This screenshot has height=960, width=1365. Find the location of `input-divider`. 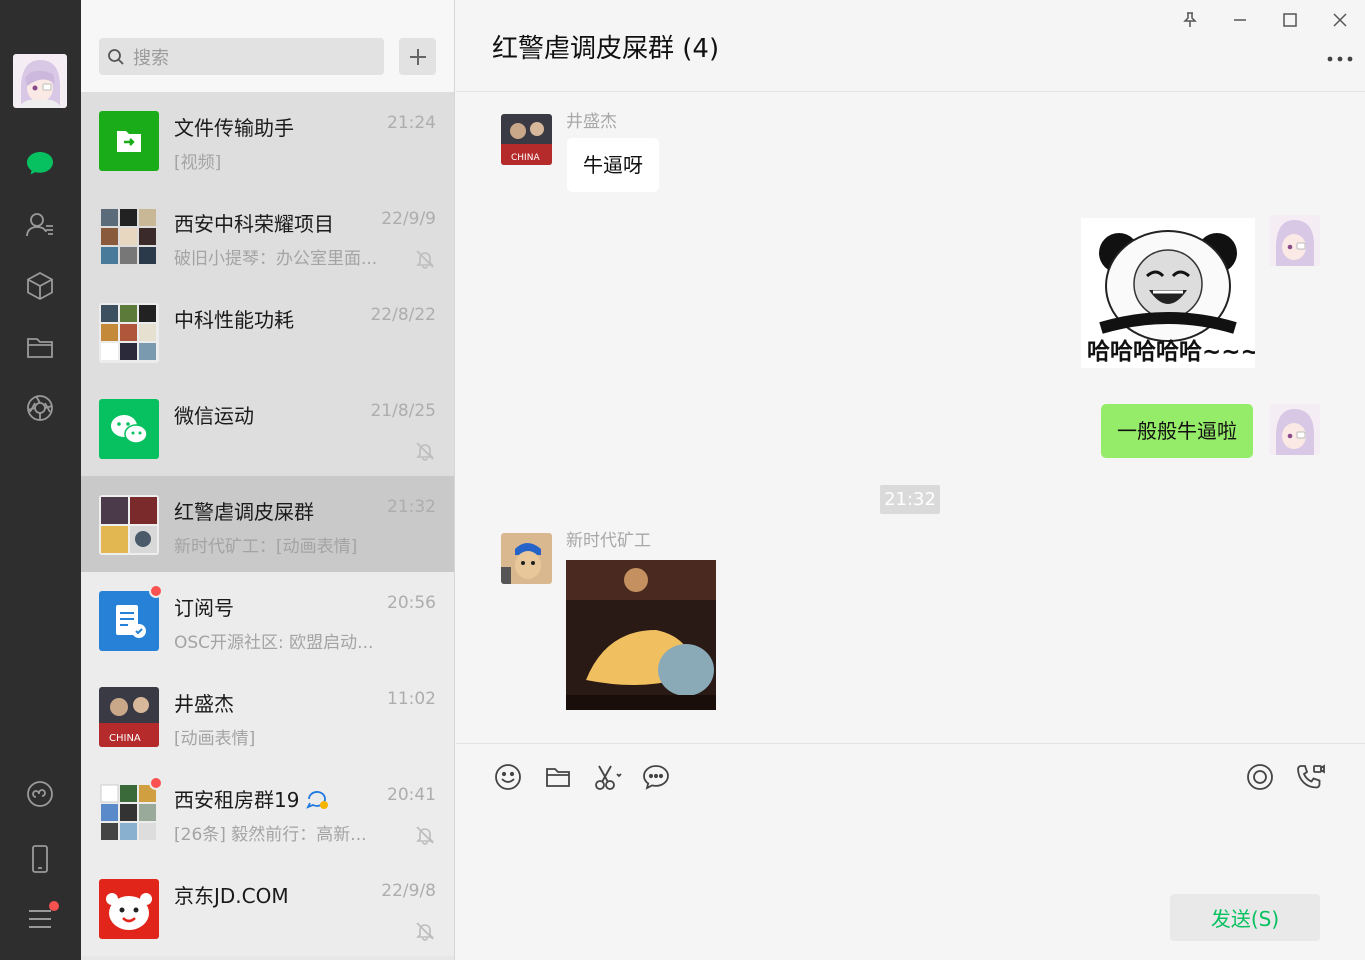

input-divider is located at coordinates (910, 743).